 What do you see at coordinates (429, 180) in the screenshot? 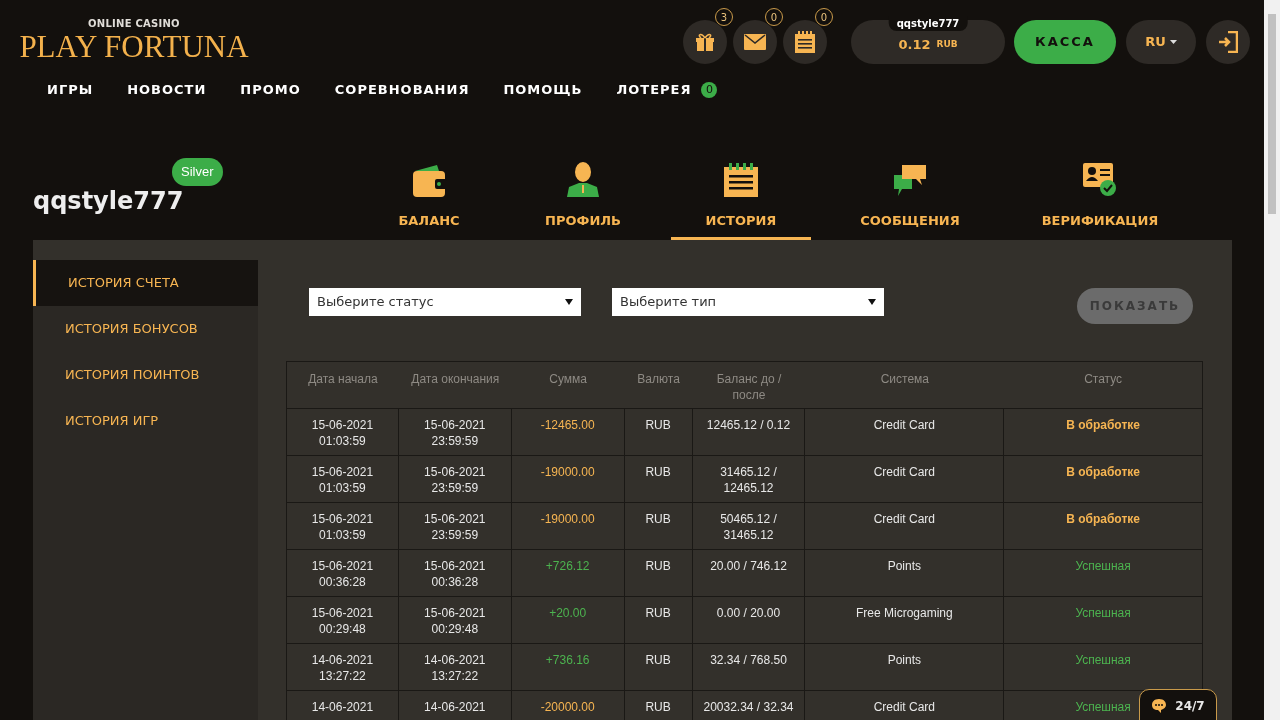
I see `wallet-icon` at bounding box center [429, 180].